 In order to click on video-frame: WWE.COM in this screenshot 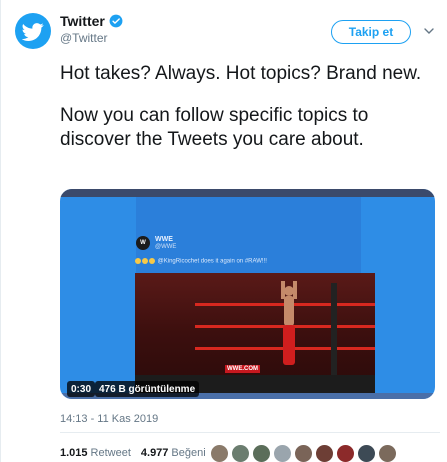, I will do `click(255, 333)`.